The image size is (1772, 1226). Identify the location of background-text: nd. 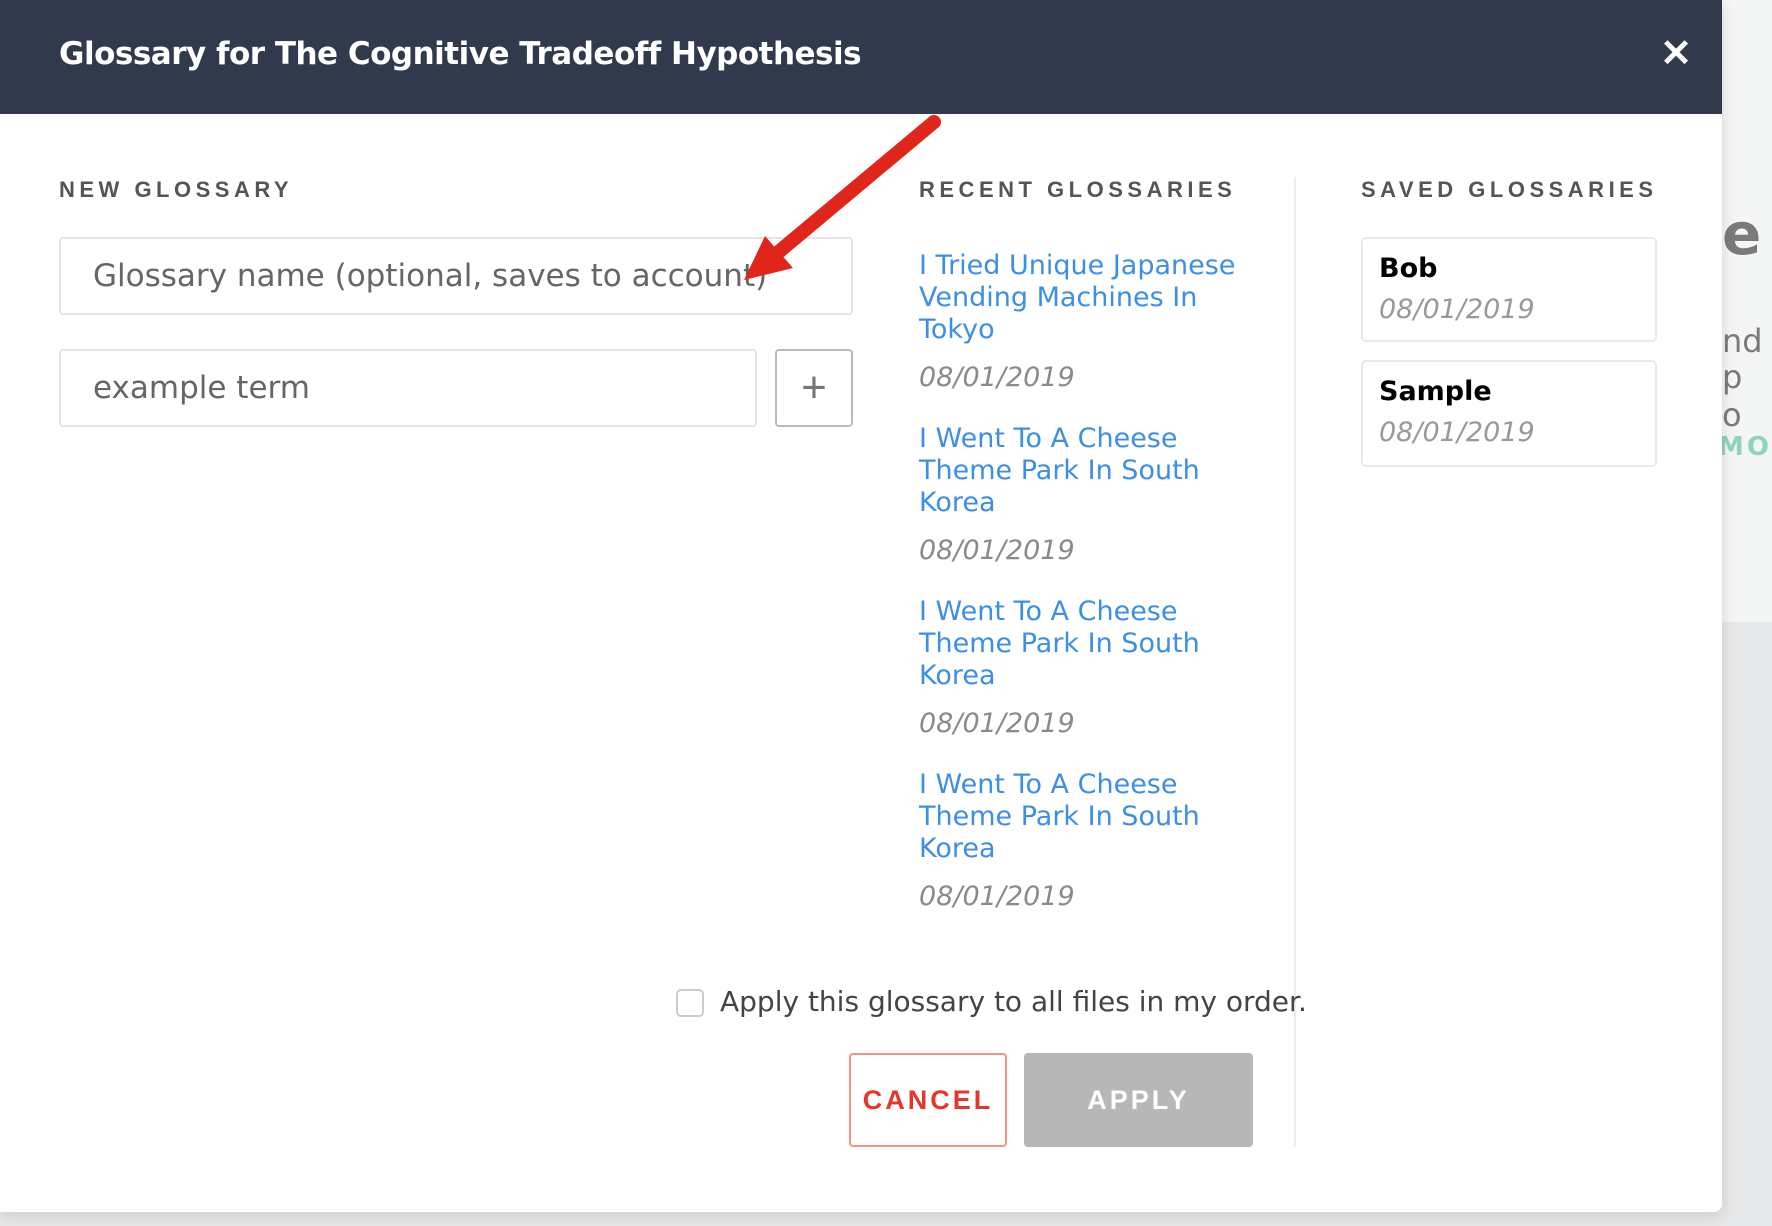
(1742, 341).